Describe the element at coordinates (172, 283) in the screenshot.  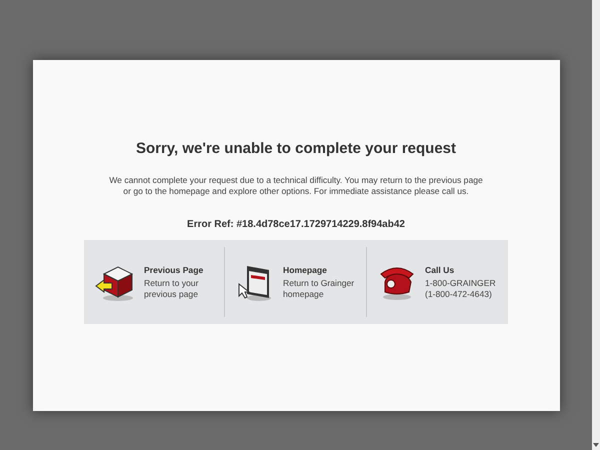
I see `option-text: Return to your` at that location.